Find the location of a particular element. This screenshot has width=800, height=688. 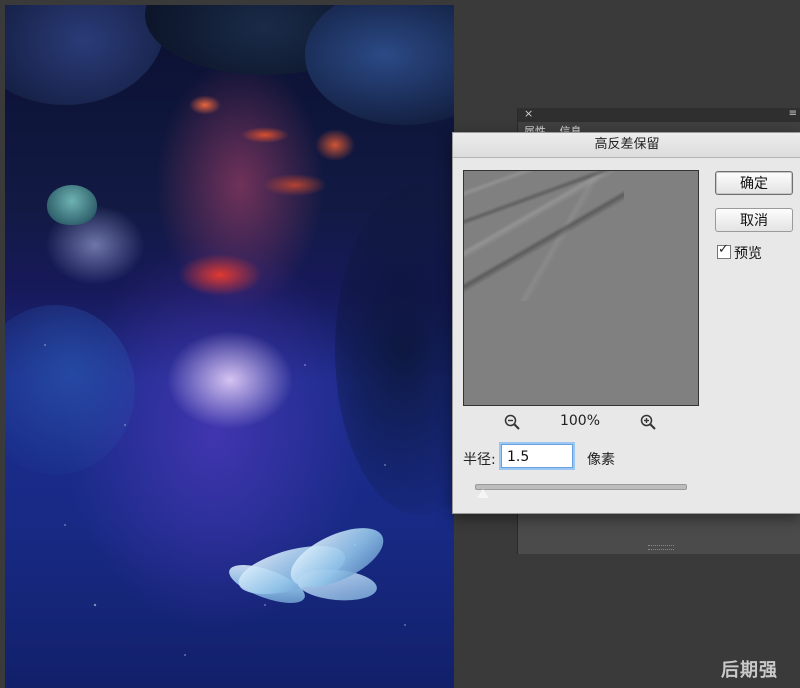

filter-preview is located at coordinates (581, 288).